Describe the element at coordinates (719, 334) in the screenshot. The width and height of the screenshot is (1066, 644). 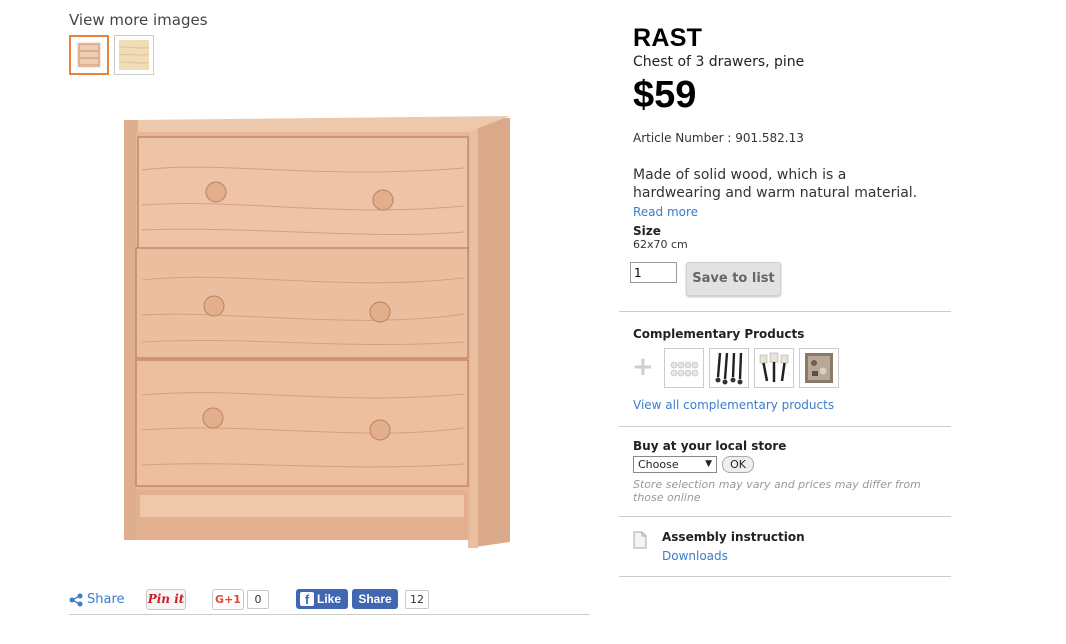
I see `complementary-products-title: Complementary Products` at that location.